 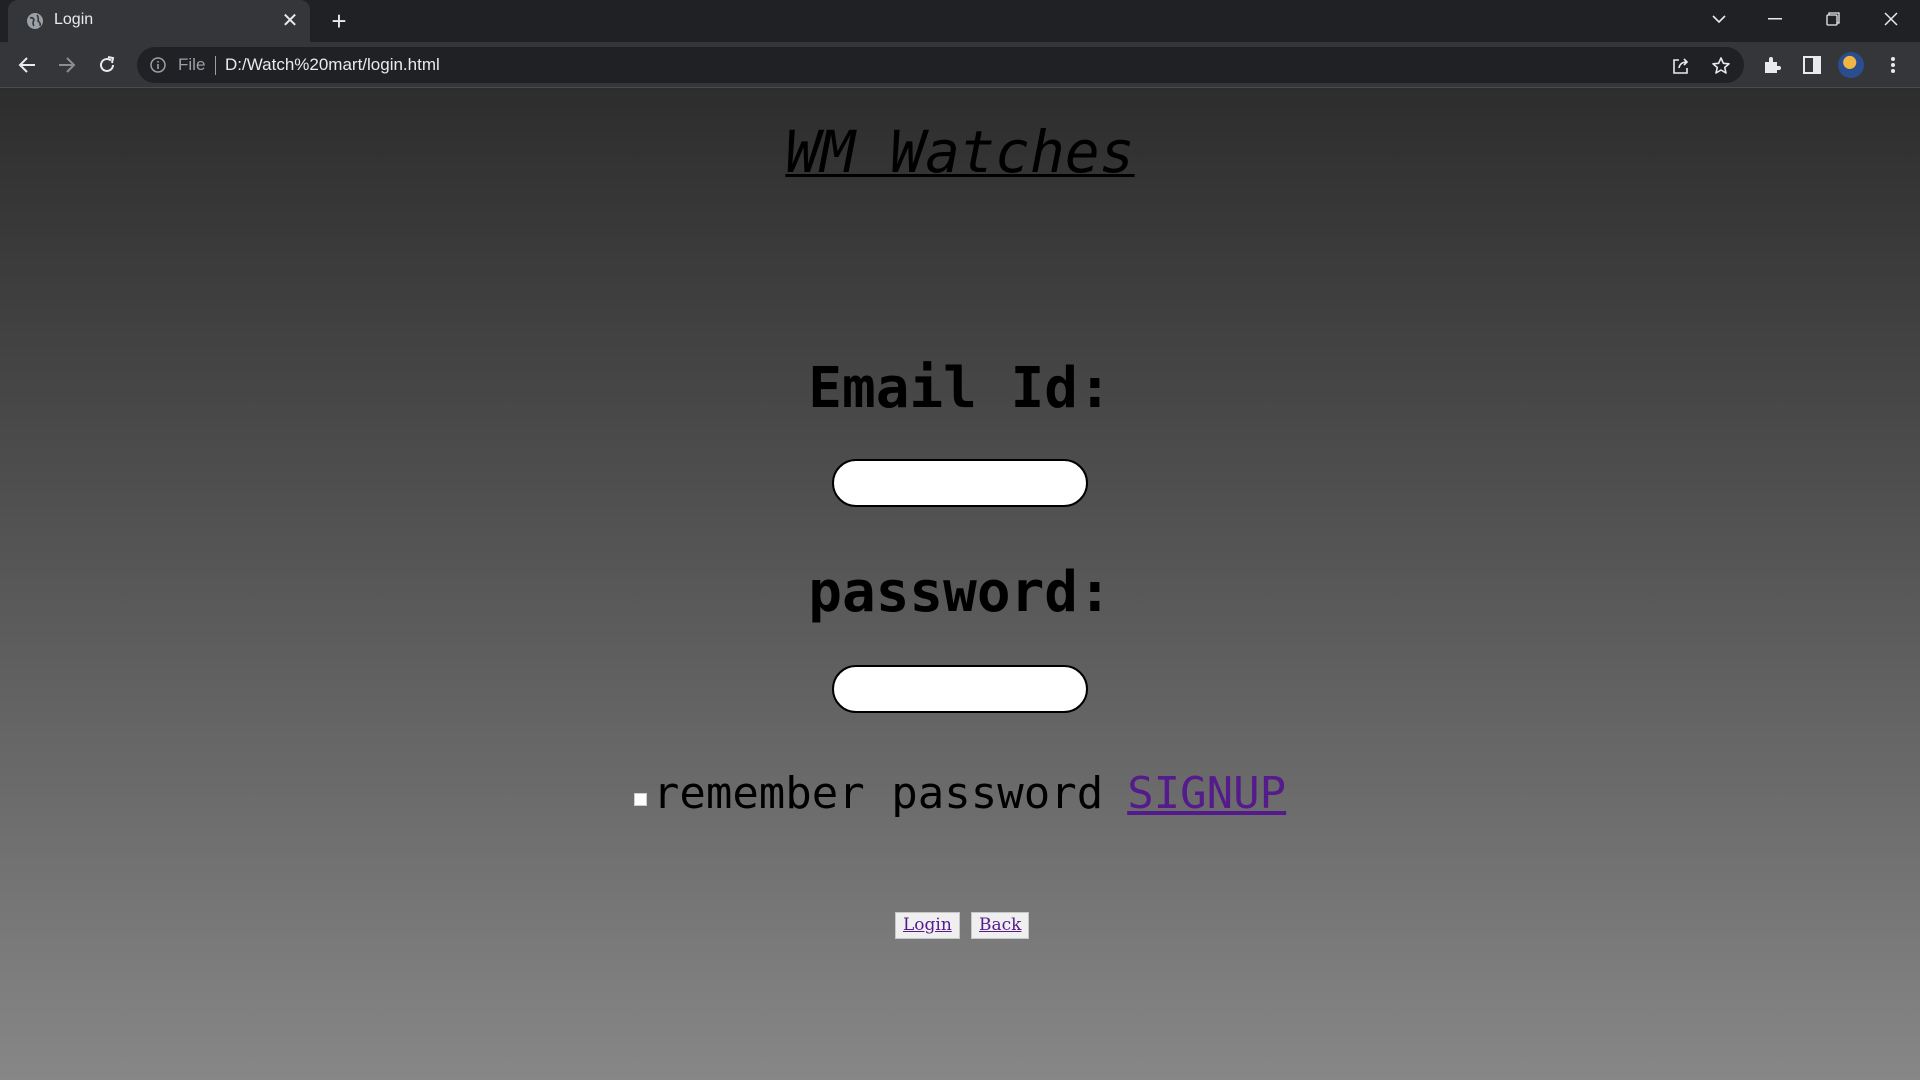 What do you see at coordinates (927, 925) in the screenshot?
I see `login-button: Login` at bounding box center [927, 925].